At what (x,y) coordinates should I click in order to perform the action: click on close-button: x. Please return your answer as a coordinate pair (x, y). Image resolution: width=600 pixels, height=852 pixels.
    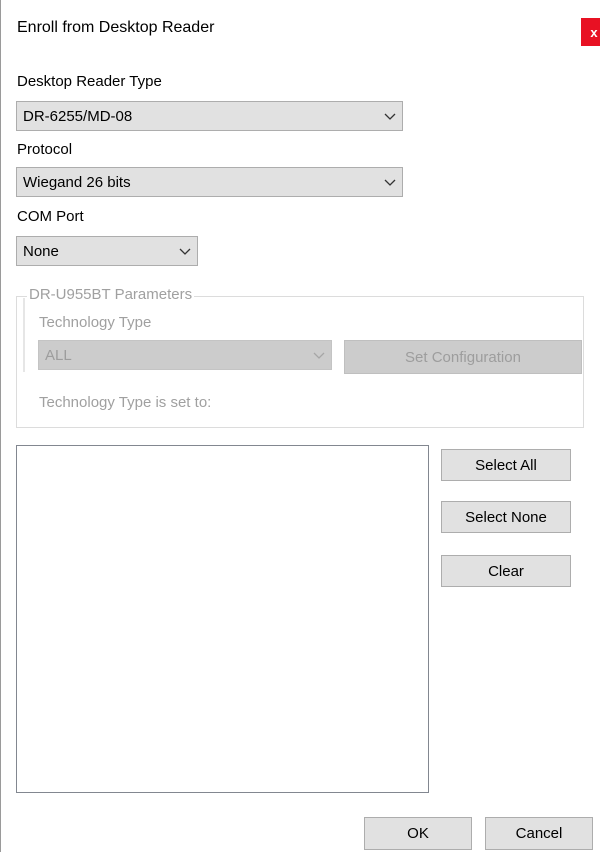
    Looking at the image, I should click on (590, 32).